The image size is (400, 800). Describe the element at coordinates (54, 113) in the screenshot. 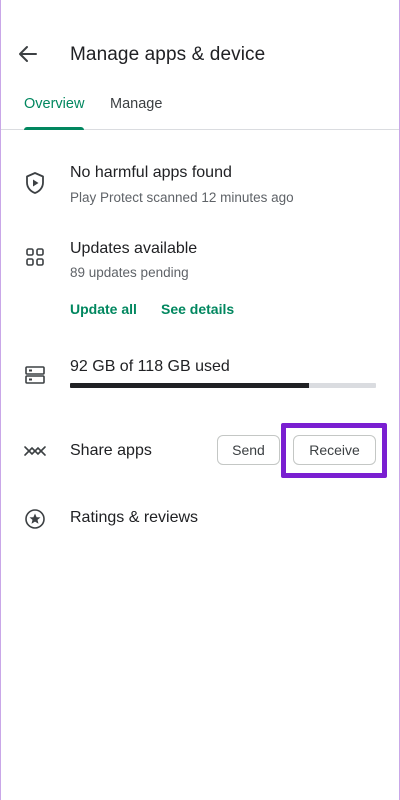

I see `tab-overview: Overview` at that location.